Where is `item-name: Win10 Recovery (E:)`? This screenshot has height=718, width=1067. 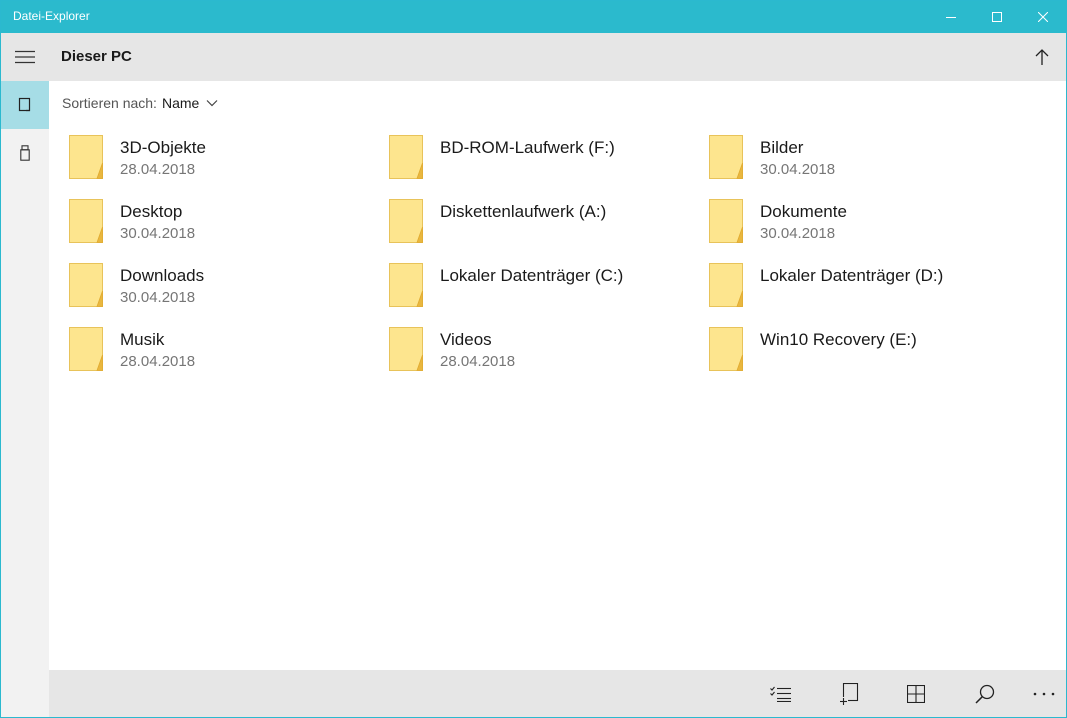
item-name: Win10 Recovery (E:) is located at coordinates (838, 339).